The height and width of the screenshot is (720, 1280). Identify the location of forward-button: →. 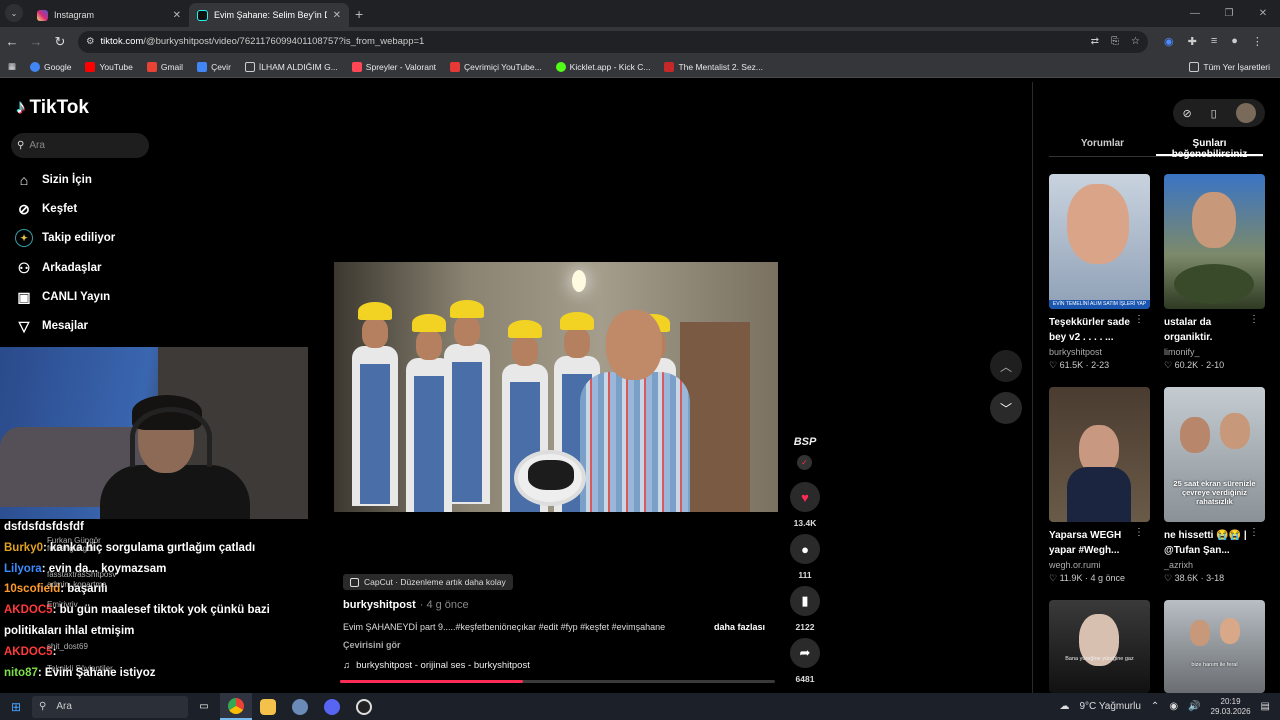
(36, 41).